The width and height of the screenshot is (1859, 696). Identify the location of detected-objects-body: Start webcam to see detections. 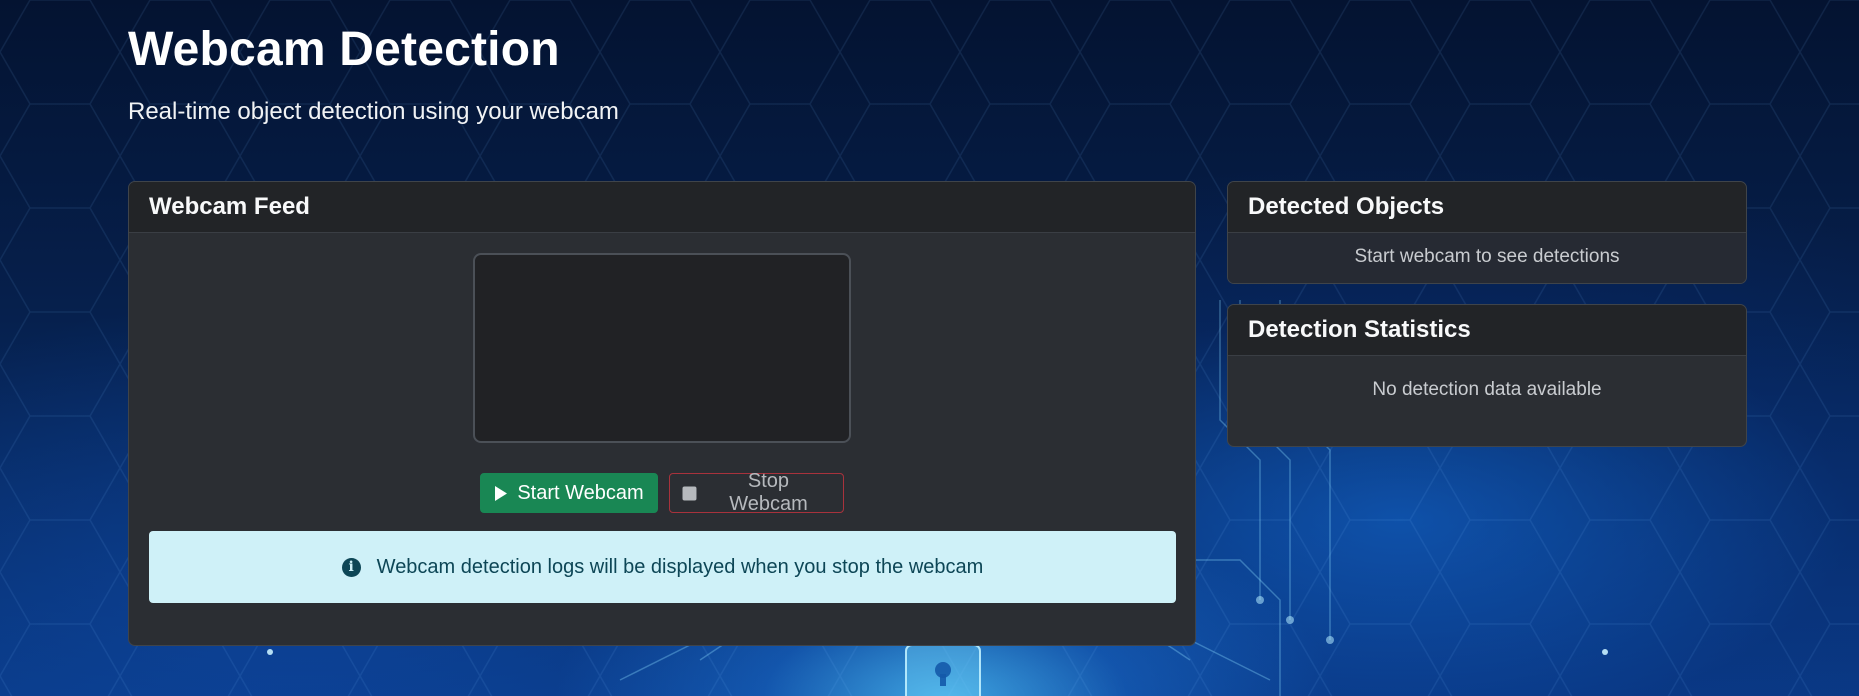
(1487, 258).